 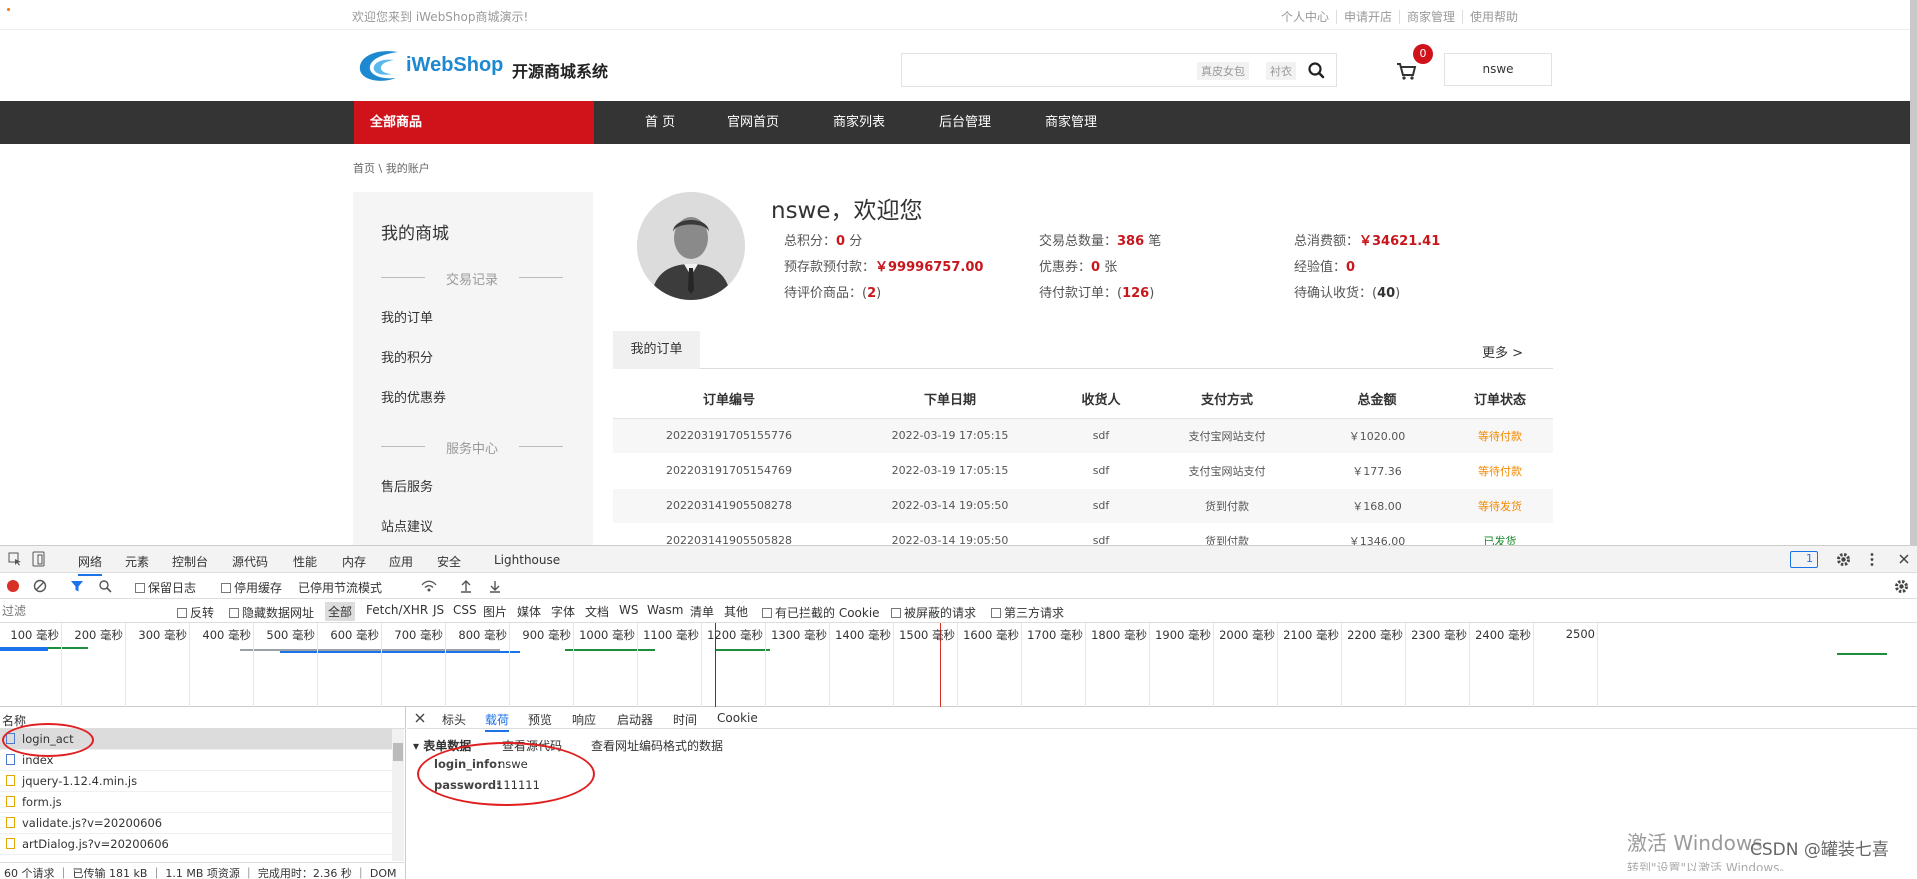 I want to click on inspect-icon, so click(x=15, y=559).